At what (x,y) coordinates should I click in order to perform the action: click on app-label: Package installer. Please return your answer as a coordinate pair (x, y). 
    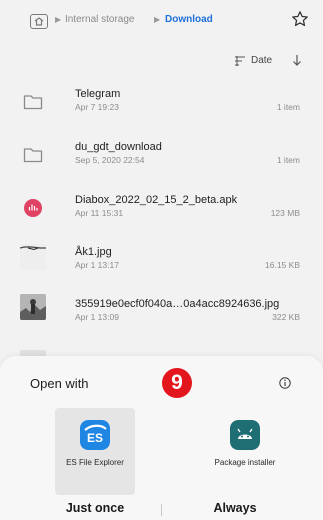
    Looking at the image, I should click on (245, 462).